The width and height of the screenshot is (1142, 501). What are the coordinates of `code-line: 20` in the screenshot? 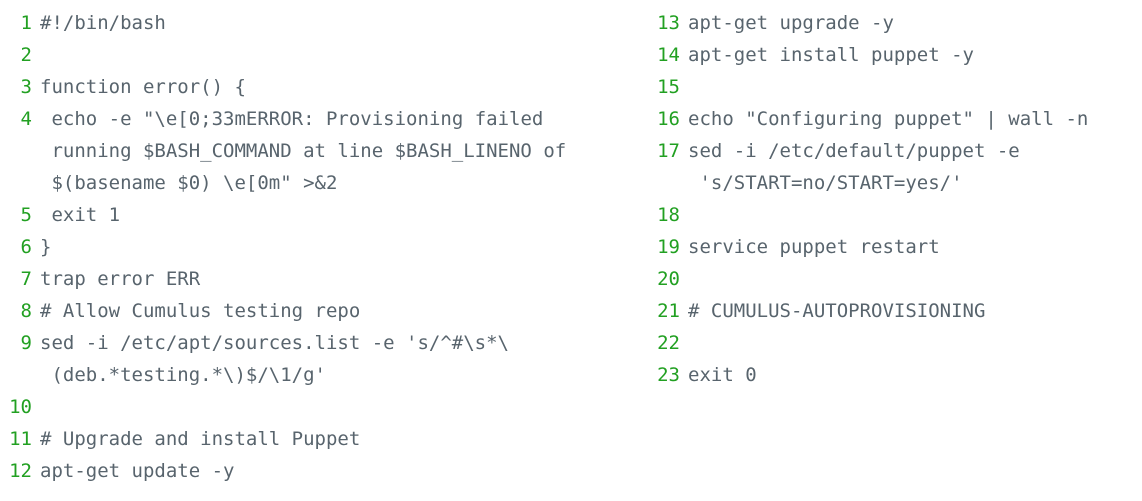 It's located at (896, 279).